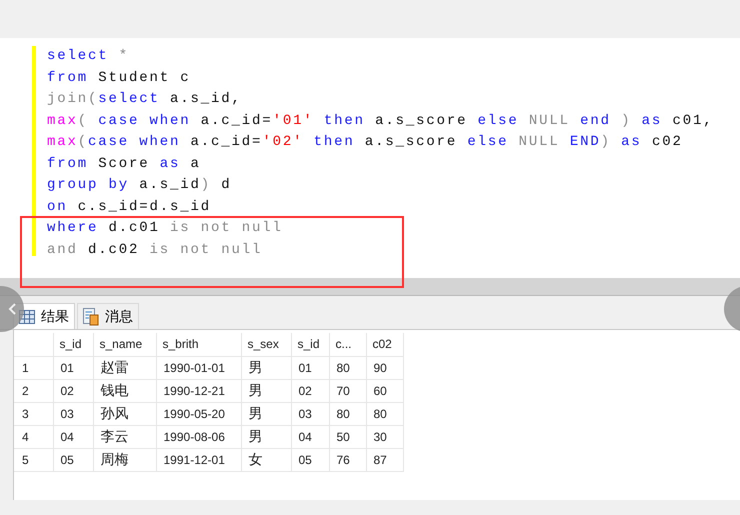 This screenshot has width=740, height=515. Describe the element at coordinates (384, 367) in the screenshot. I see `table-cell: 90` at that location.